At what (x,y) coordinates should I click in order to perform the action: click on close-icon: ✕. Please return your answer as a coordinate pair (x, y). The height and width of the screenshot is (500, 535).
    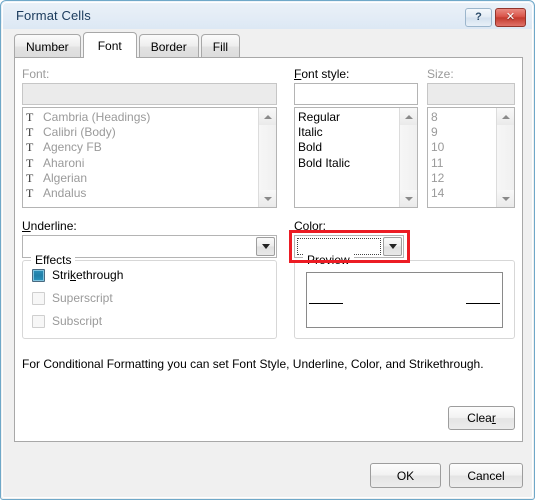
    Looking at the image, I should click on (510, 17).